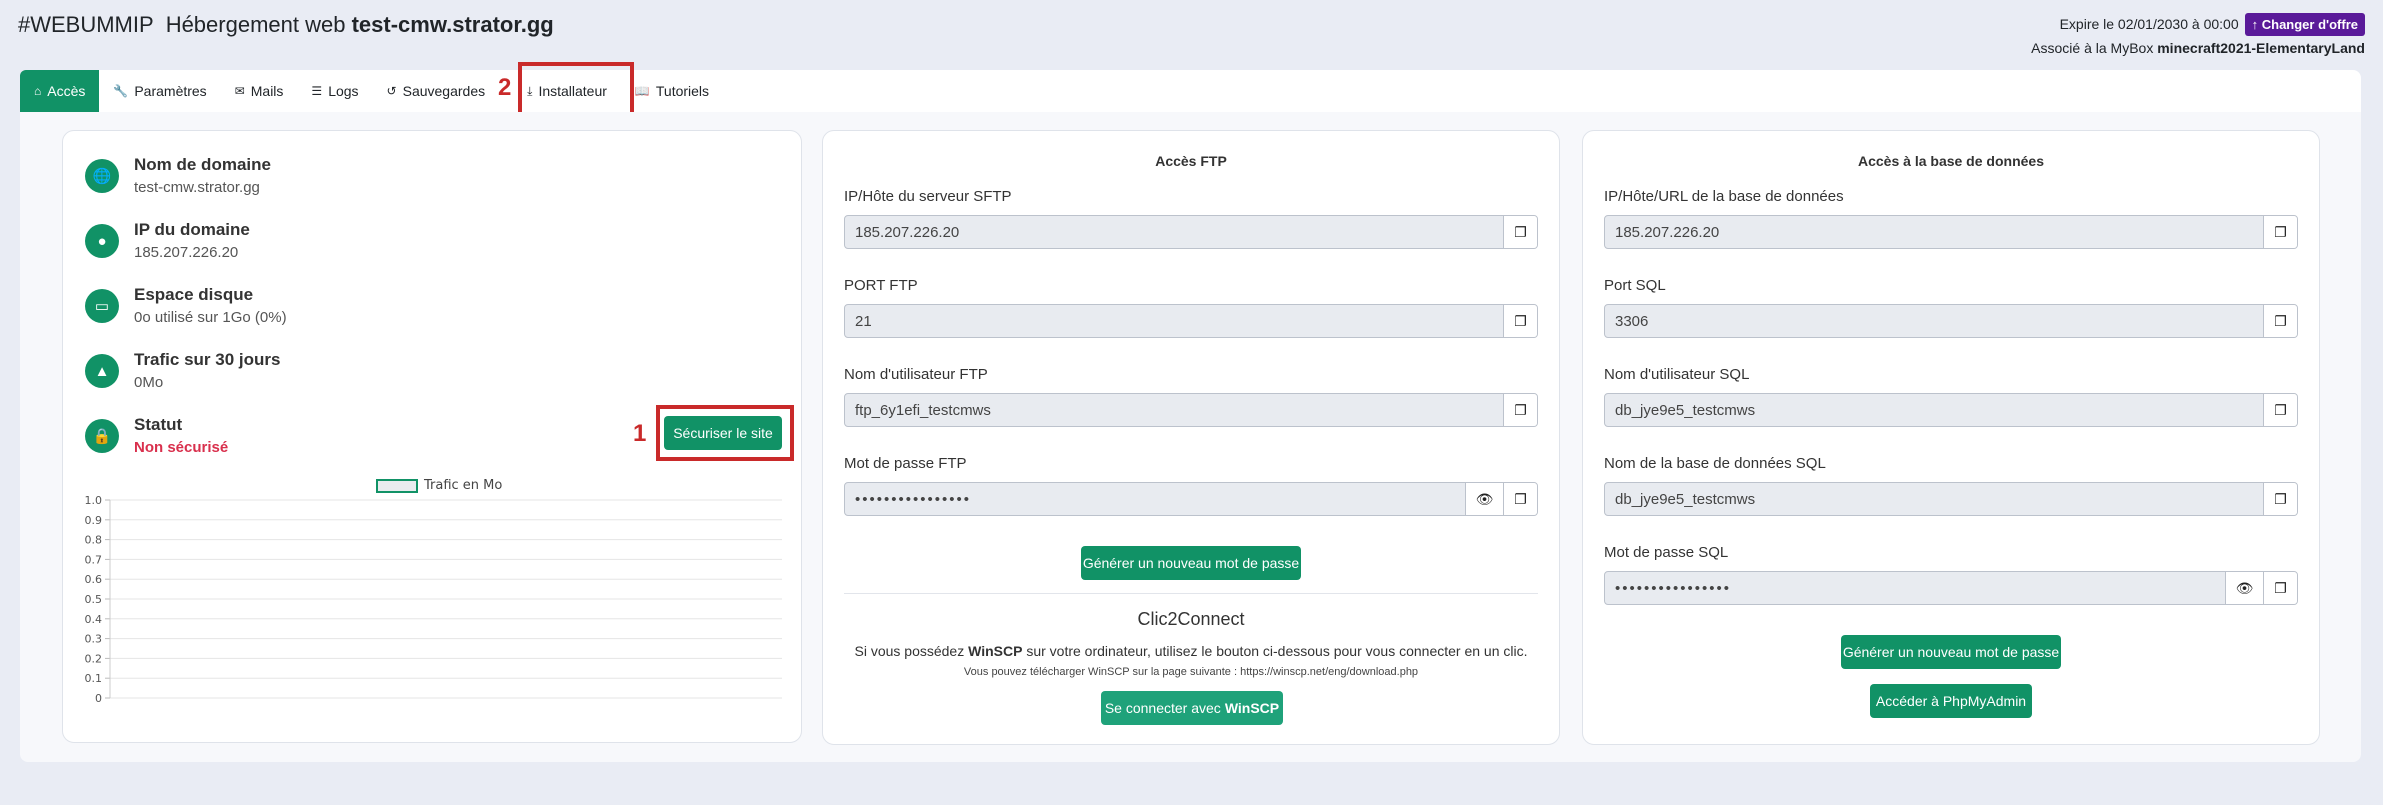  What do you see at coordinates (2261, 48) in the screenshot?
I see `mybox-name: minecraft2021-ElementaryLand` at bounding box center [2261, 48].